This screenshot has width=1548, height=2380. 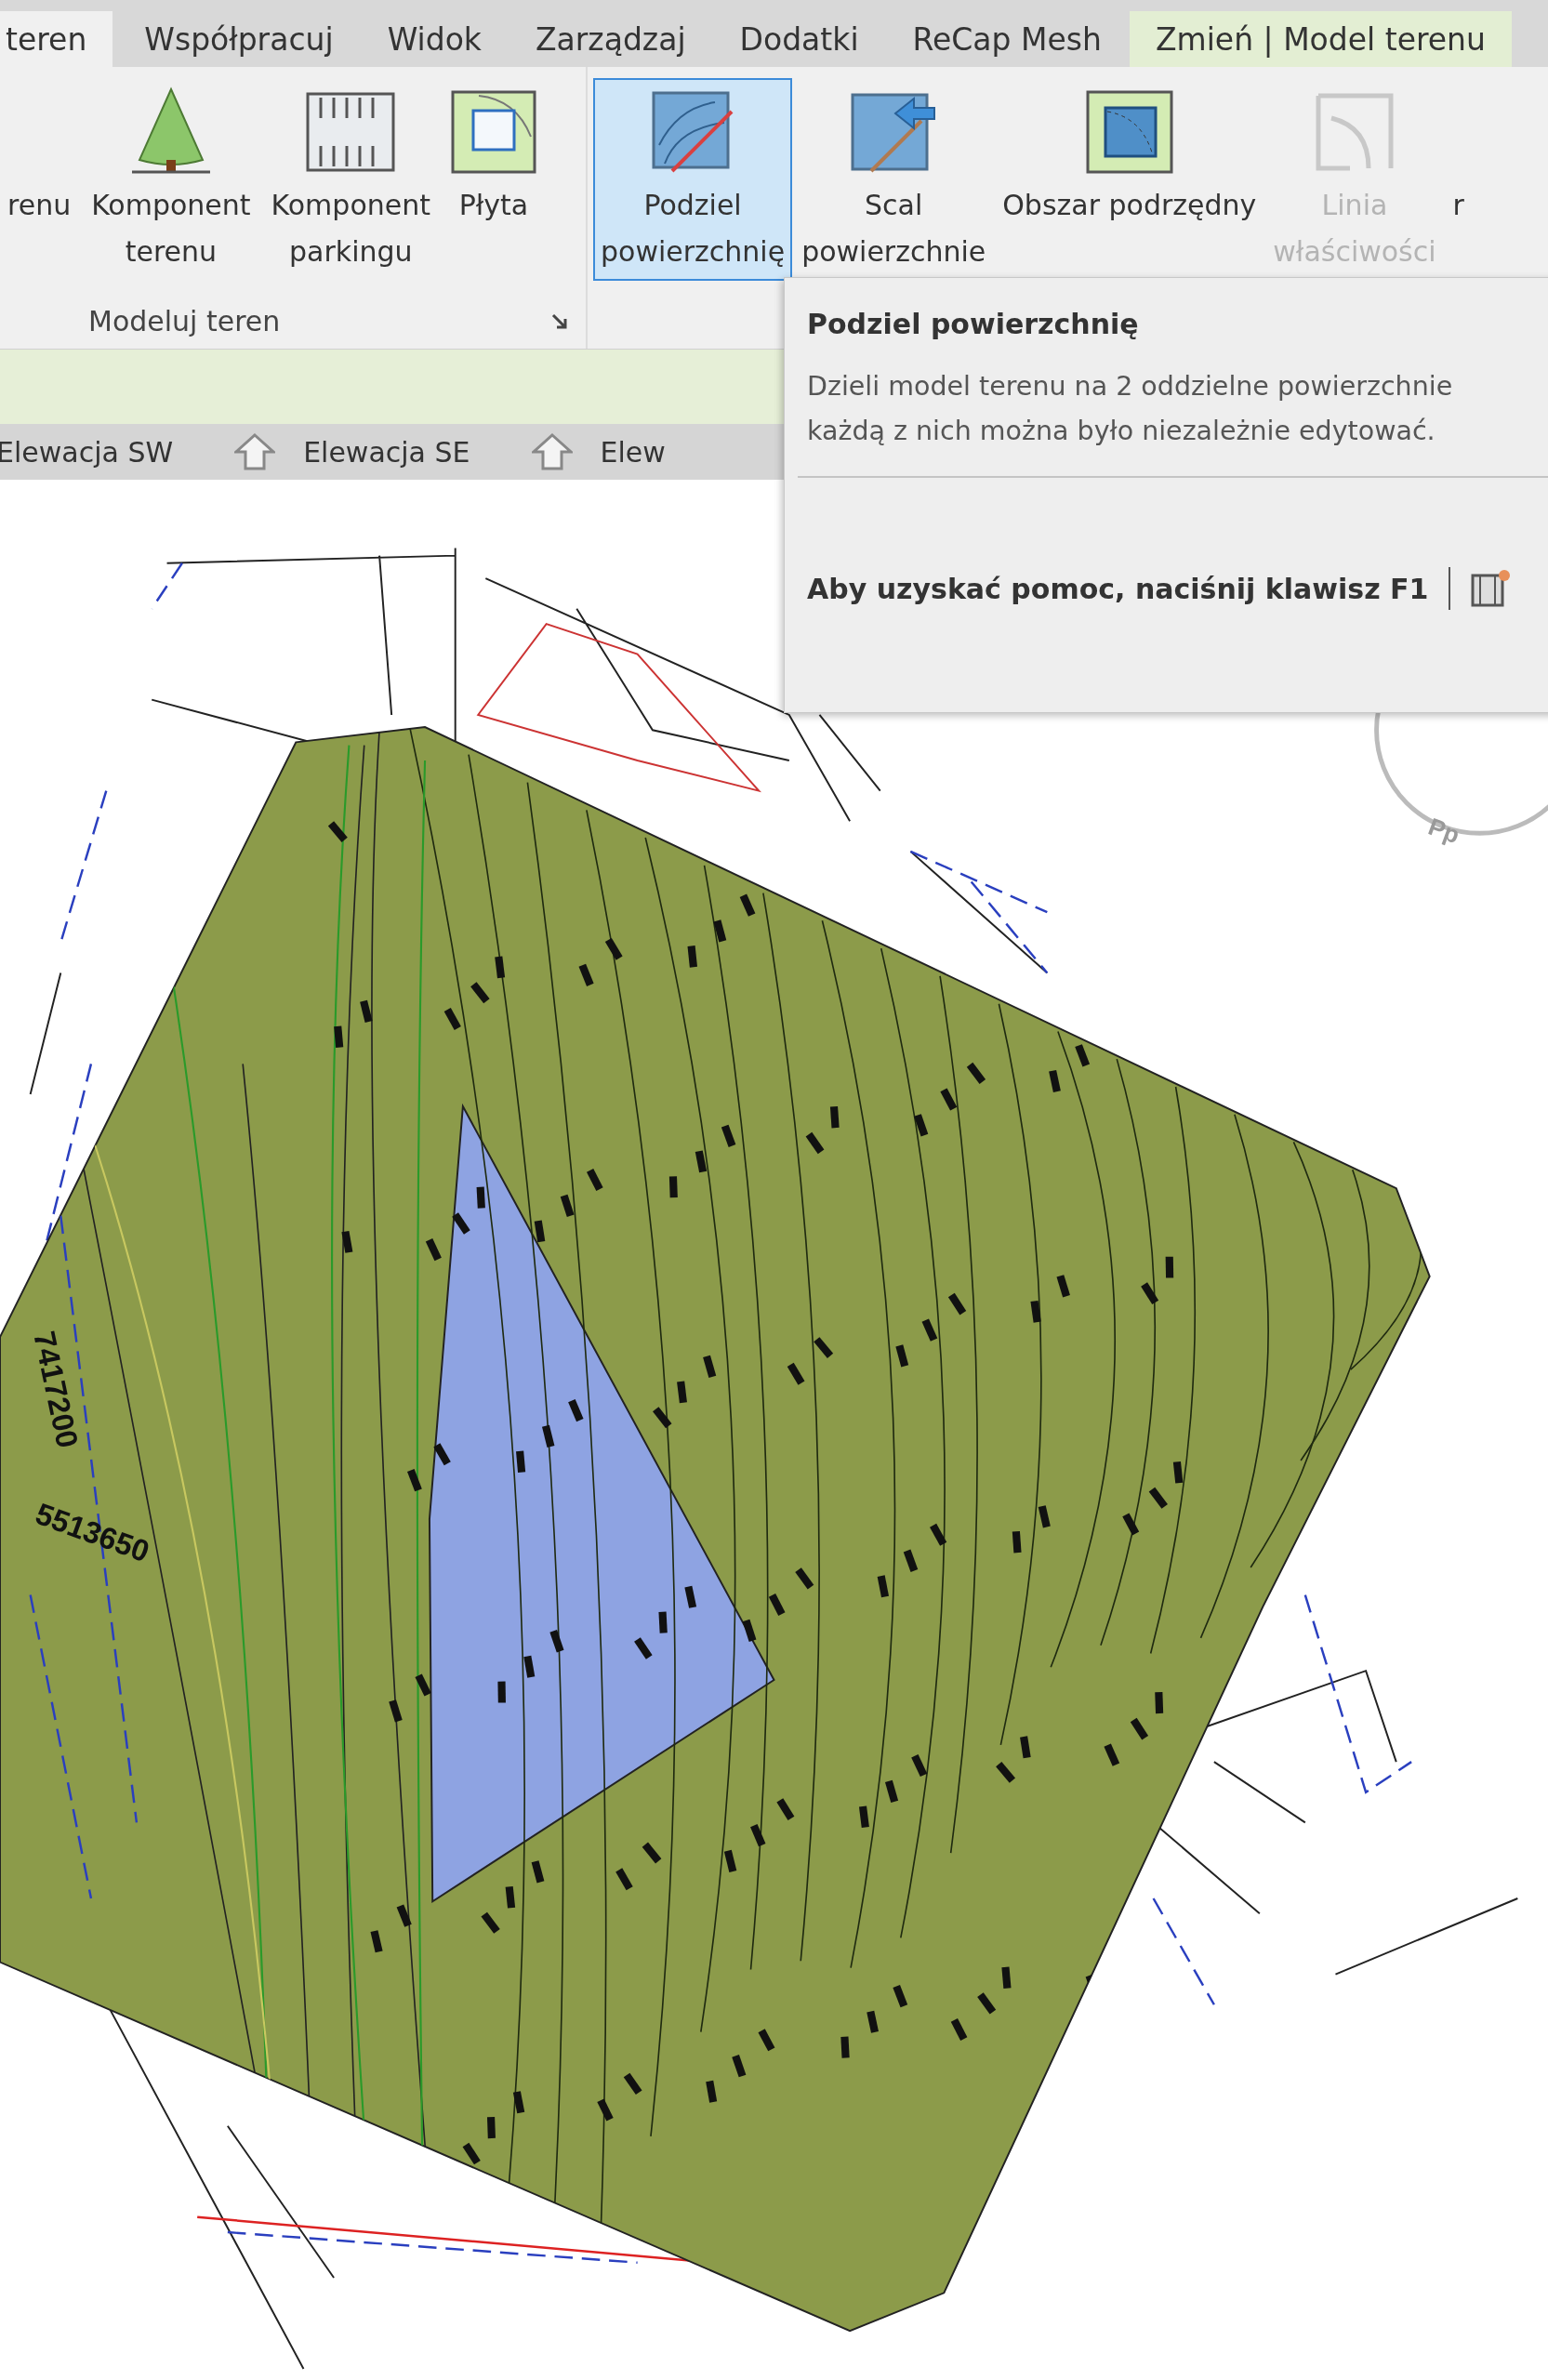 I want to click on ribbon-button: Komponent parkingu, so click(x=350, y=179).